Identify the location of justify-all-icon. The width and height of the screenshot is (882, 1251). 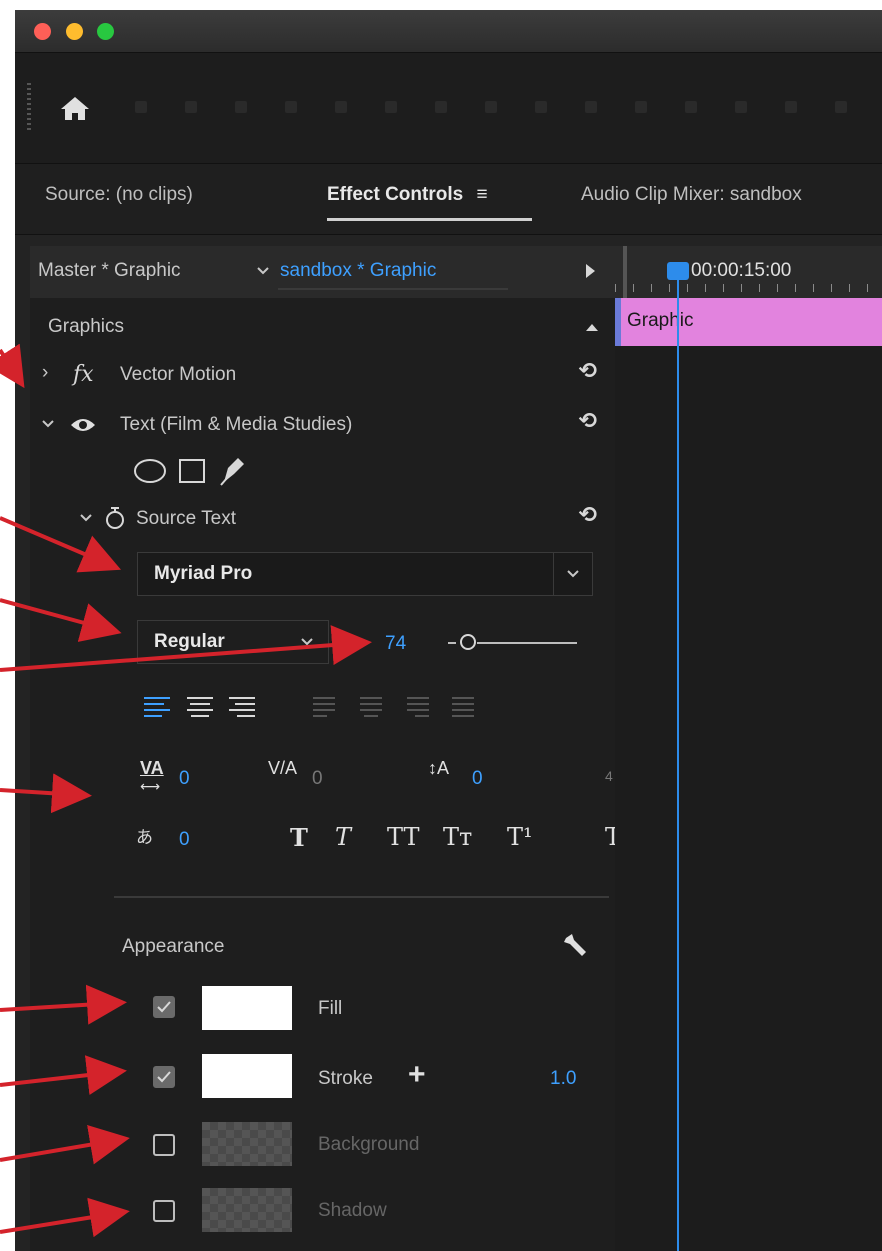
(466, 708).